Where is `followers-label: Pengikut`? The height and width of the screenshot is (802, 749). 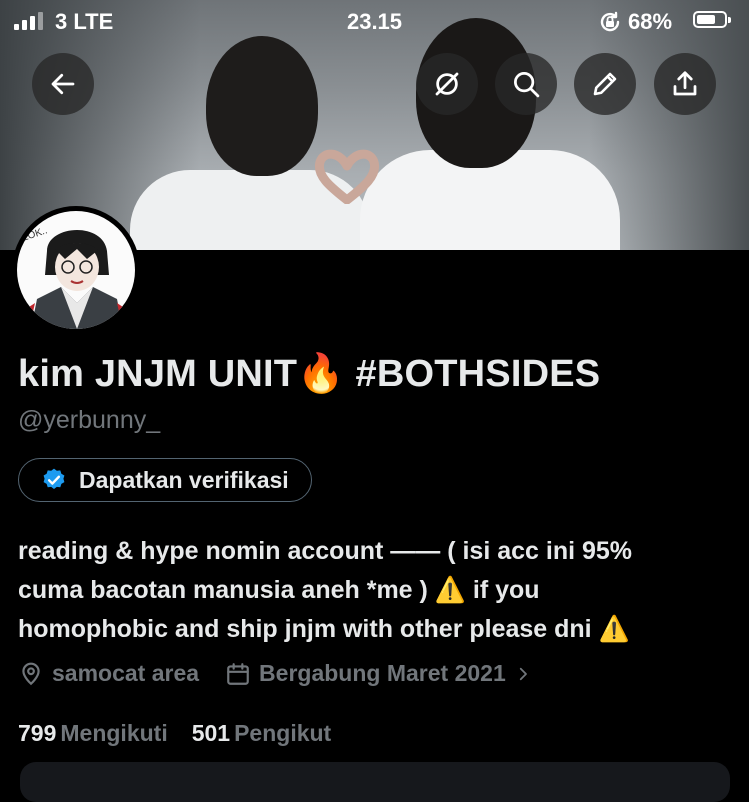
followers-label: Pengikut is located at coordinates (282, 733).